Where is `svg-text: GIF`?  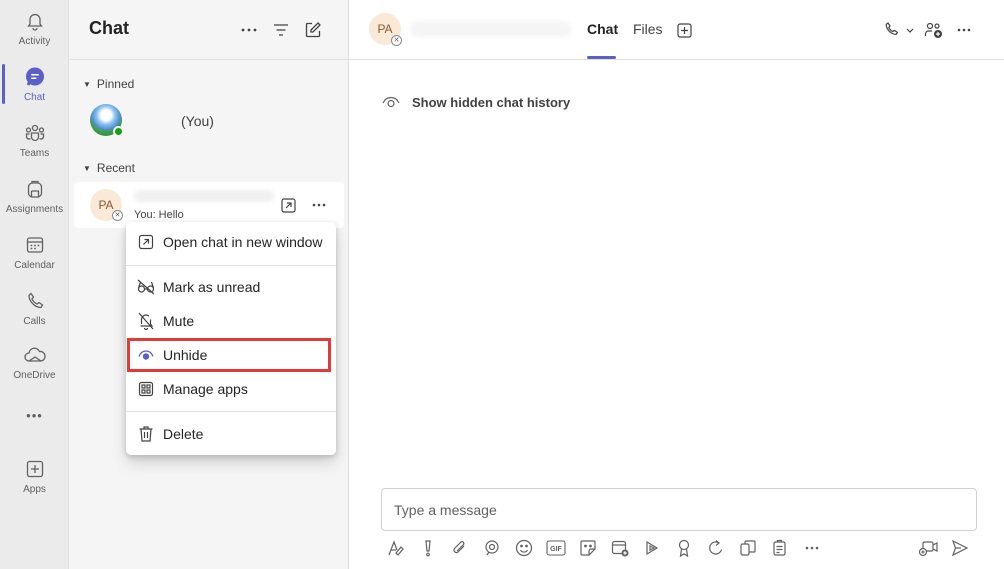
svg-text: GIF is located at coordinates (556, 549).